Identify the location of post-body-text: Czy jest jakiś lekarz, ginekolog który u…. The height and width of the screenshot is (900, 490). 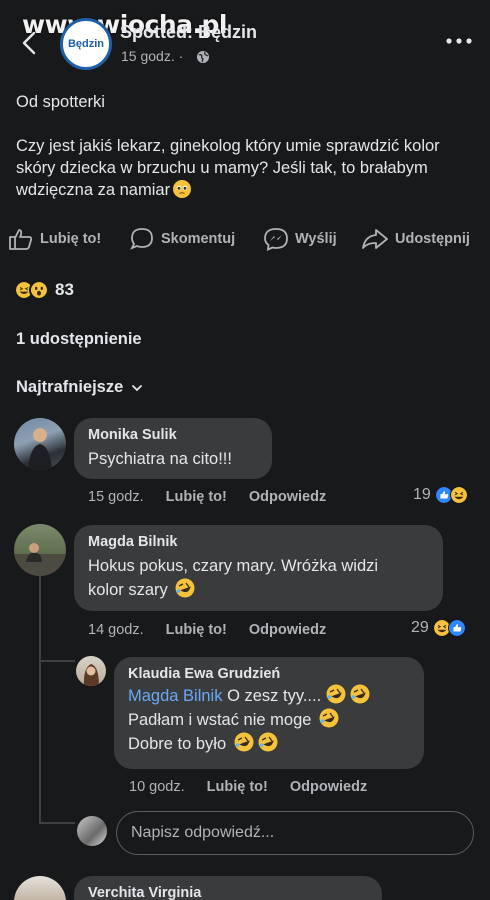
(228, 168).